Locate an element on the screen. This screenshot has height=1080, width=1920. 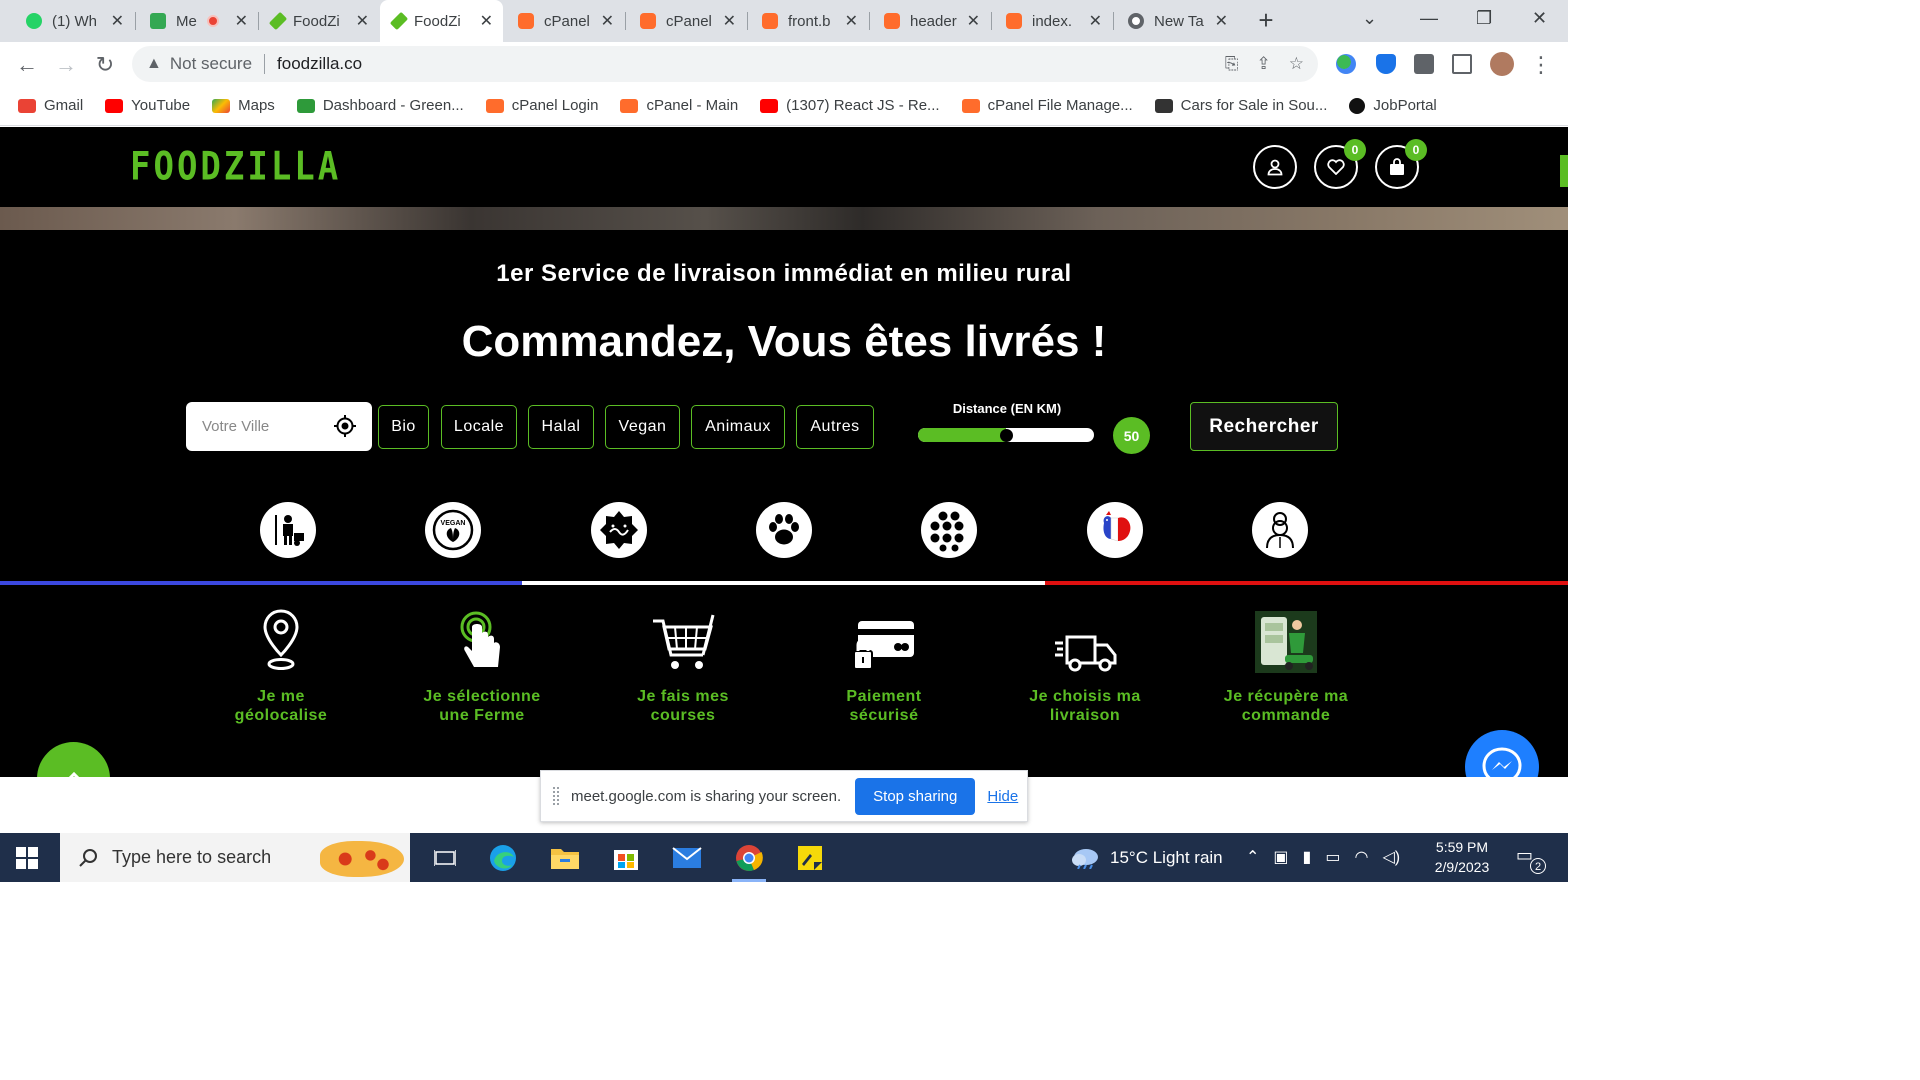
messenger-chat-button is located at coordinates (1502, 753).